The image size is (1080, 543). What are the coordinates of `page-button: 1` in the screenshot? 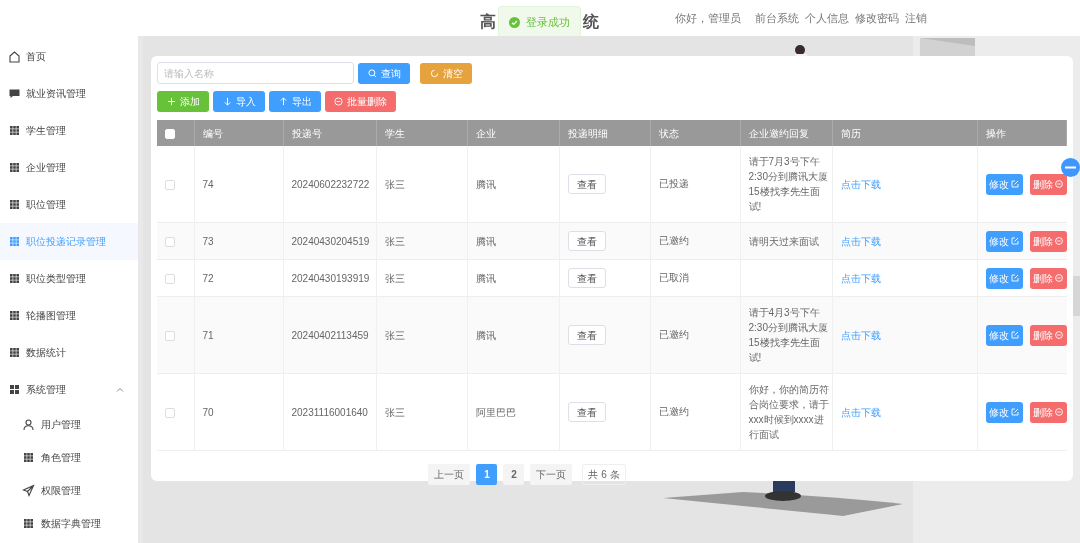 It's located at (487, 474).